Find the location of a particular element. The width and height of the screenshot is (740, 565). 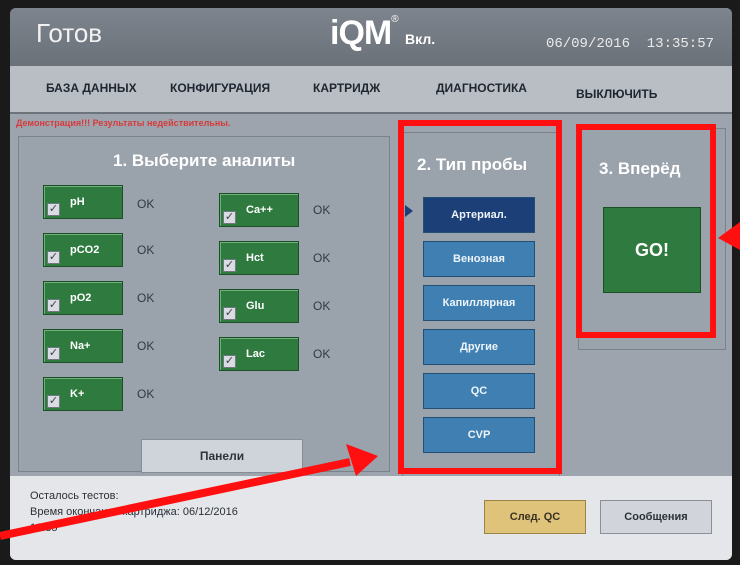

logo-registered-mark: ® is located at coordinates (395, 19).